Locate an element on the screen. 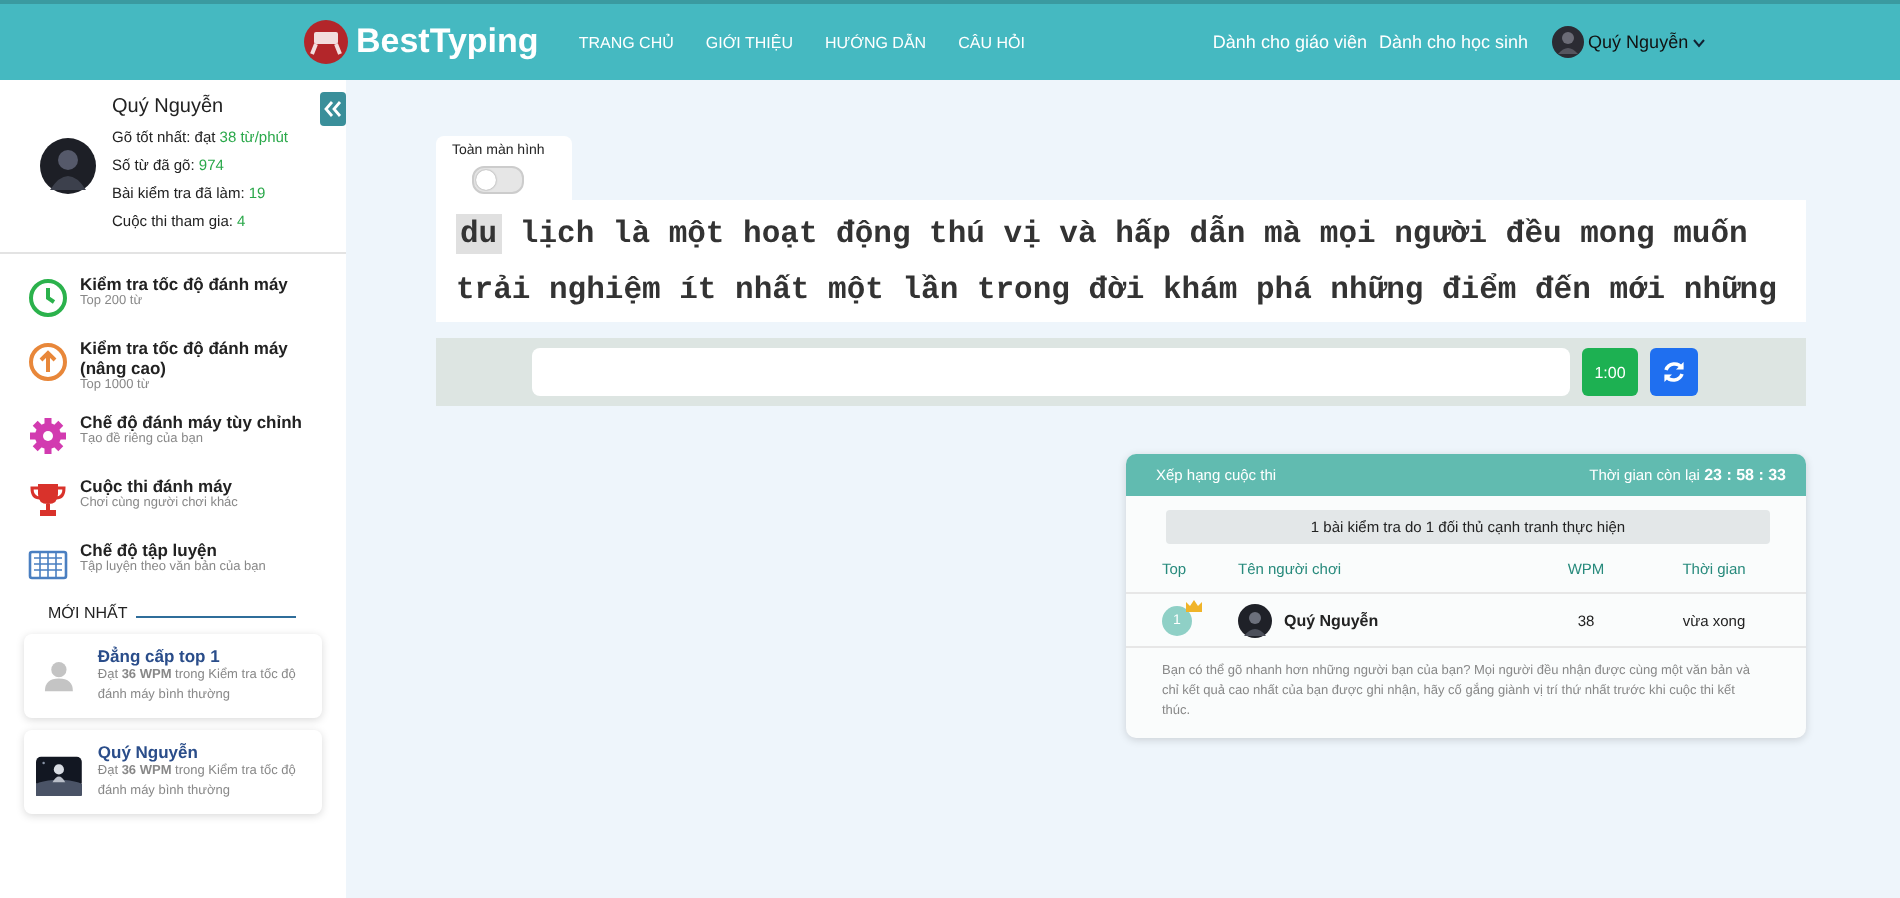 The image size is (1900, 898). collapse-button is located at coordinates (333, 109).